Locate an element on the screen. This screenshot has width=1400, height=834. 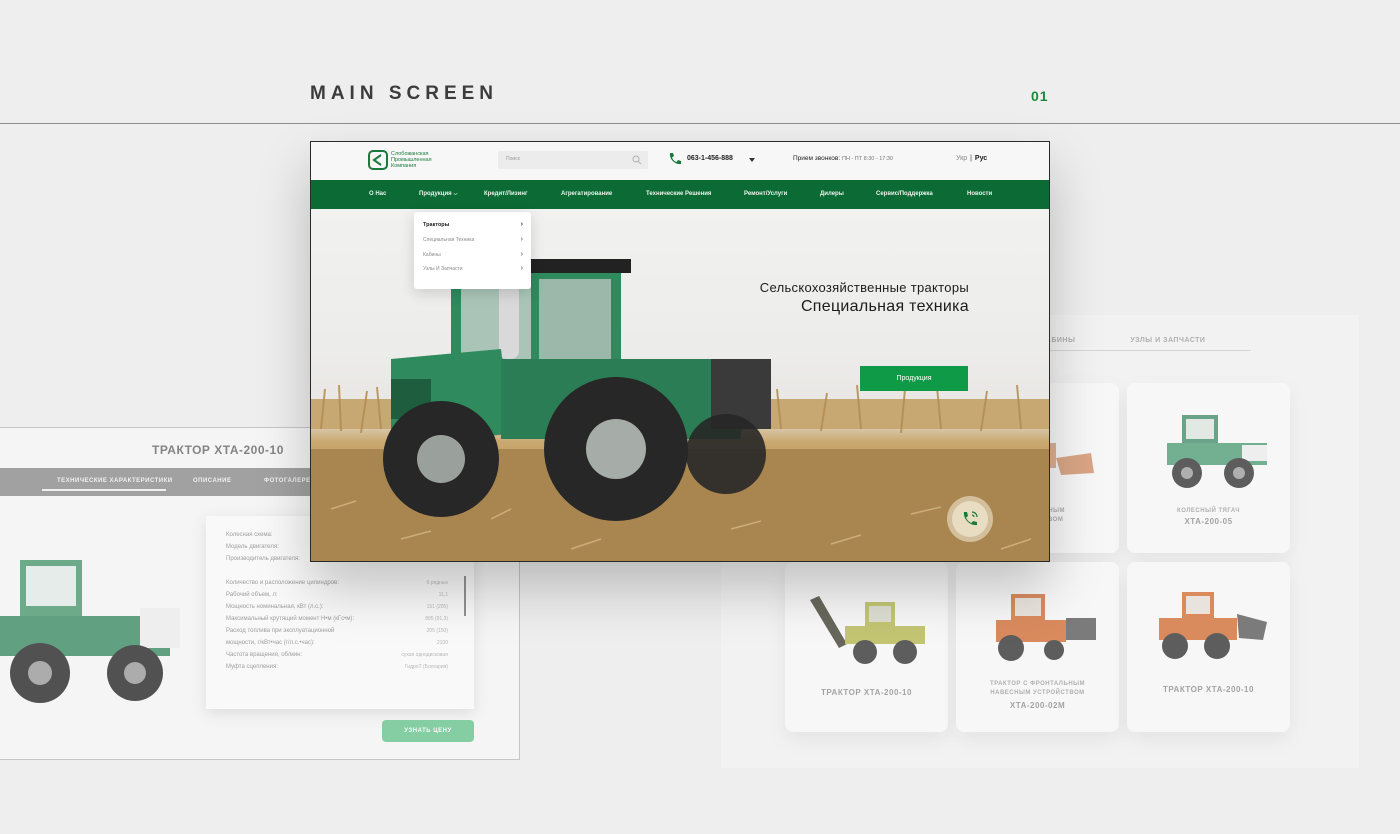
hero-heading: Сельскохозяйственные тракторы is located at coordinates (864, 287).